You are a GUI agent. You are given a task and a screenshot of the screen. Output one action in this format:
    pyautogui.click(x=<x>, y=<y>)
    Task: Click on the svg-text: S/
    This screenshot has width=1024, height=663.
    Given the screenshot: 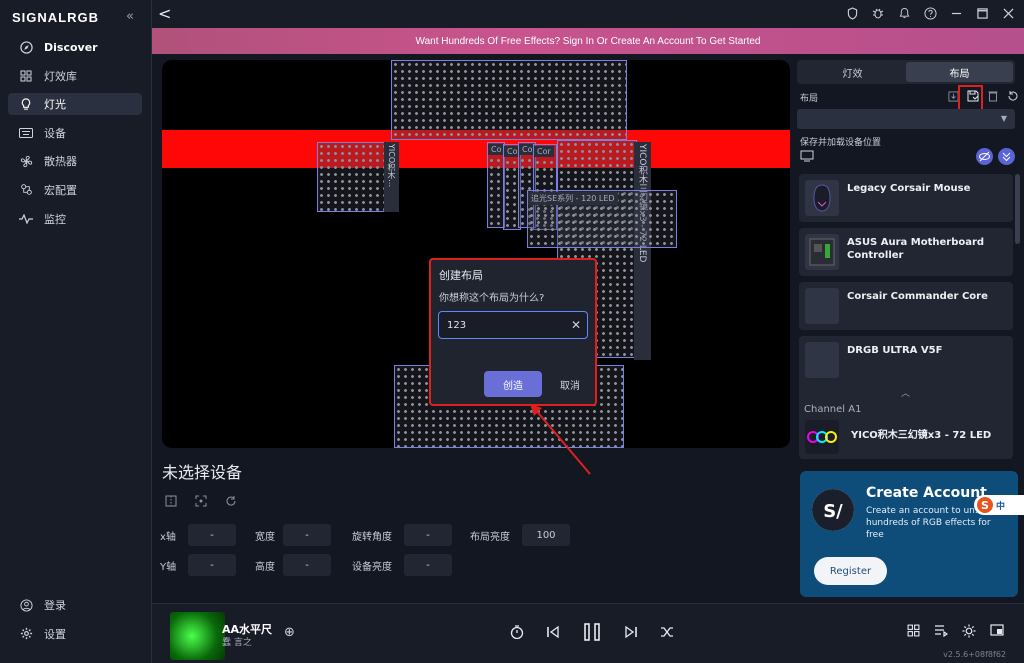 What is the action you would take?
    pyautogui.click(x=833, y=511)
    